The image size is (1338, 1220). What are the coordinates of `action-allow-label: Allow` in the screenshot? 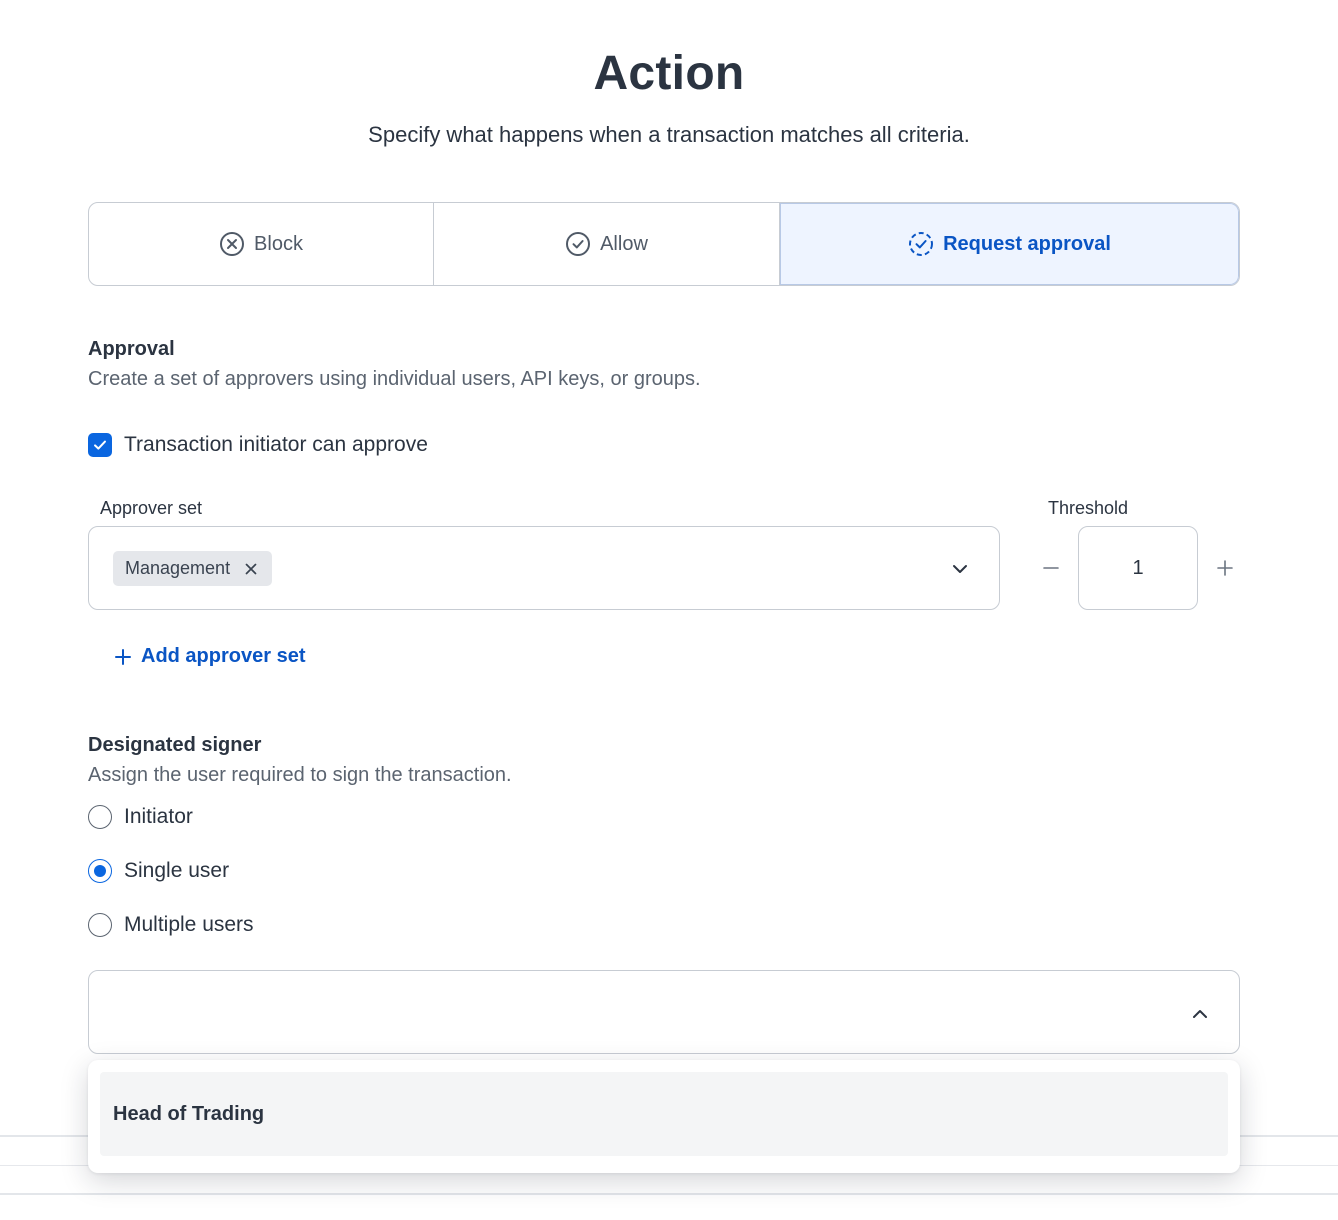 It's located at (624, 243).